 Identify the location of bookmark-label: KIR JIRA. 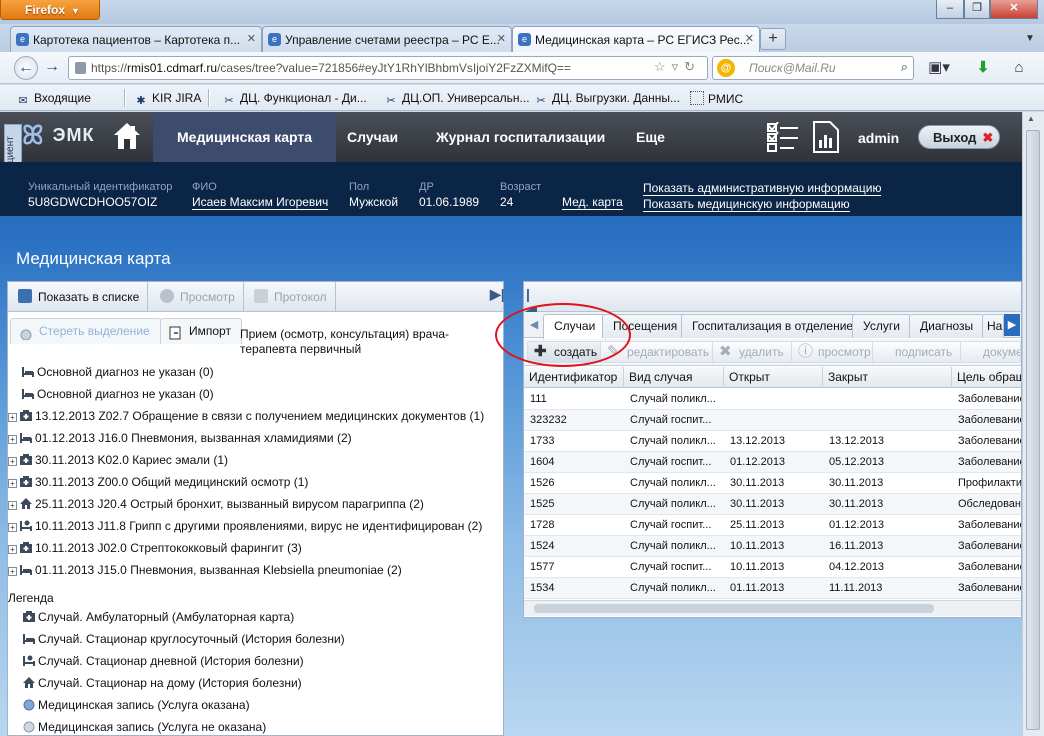
(177, 98).